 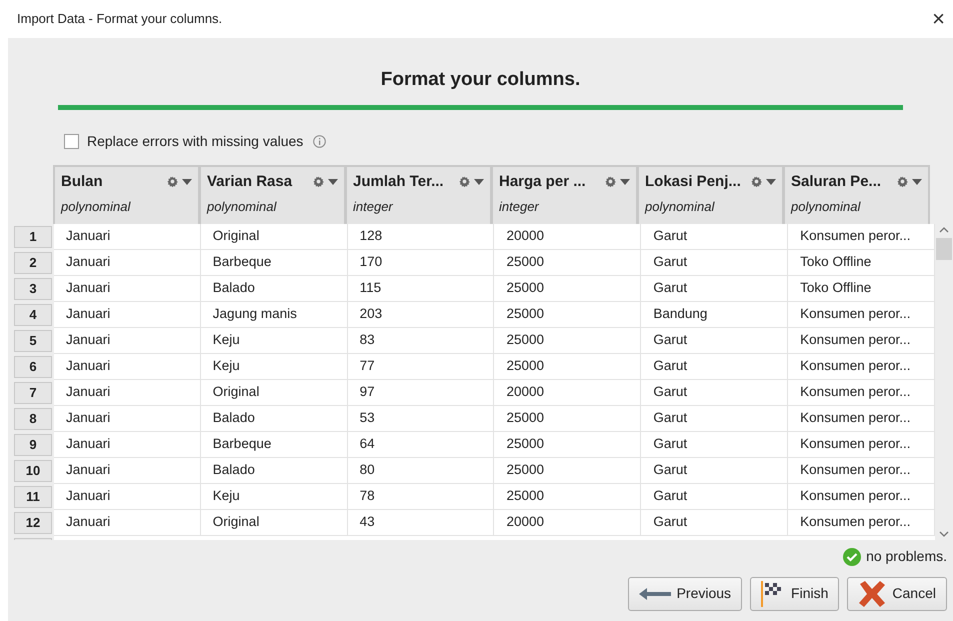 What do you see at coordinates (33, 315) in the screenshot?
I see `row-number: 4` at bounding box center [33, 315].